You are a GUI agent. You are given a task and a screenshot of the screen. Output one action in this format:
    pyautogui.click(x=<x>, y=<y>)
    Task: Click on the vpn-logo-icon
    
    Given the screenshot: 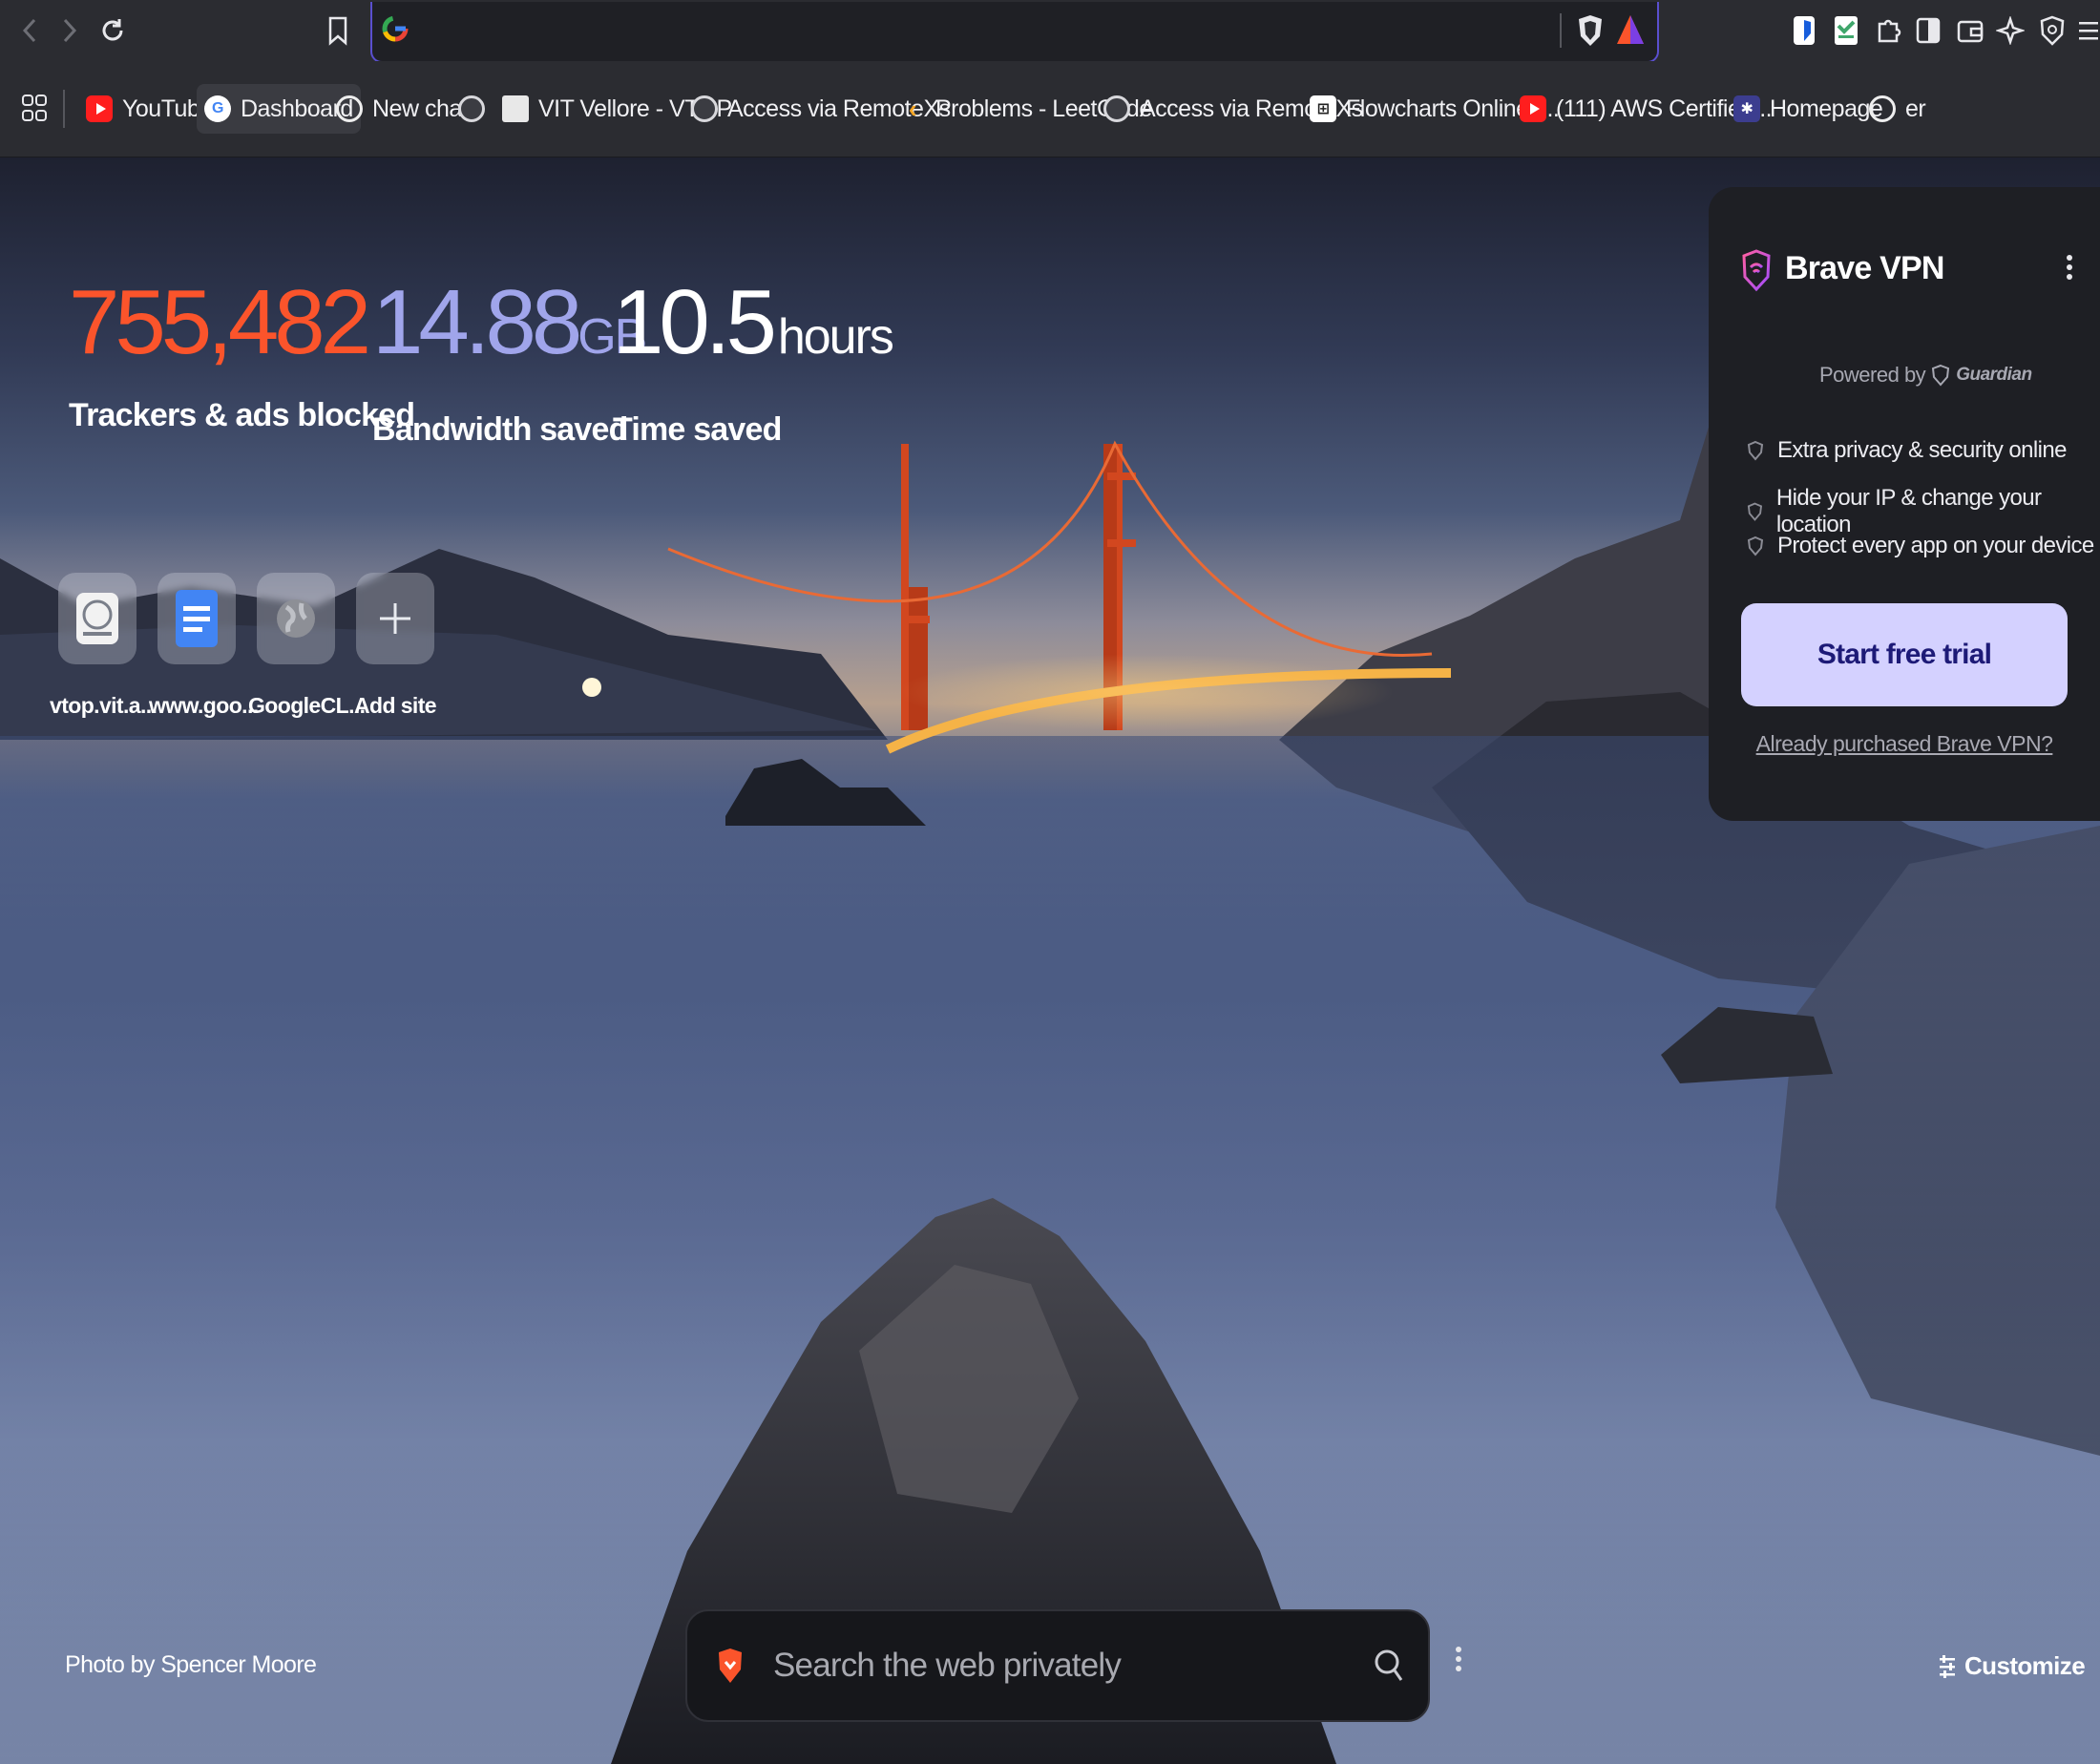 What is the action you would take?
    pyautogui.click(x=1757, y=272)
    